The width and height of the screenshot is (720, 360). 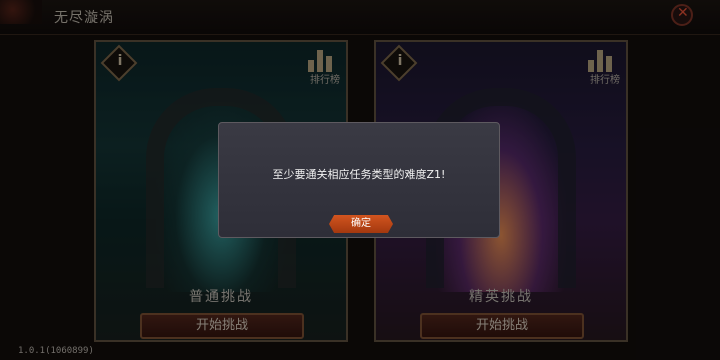 I want to click on confirm-button: 确定, so click(x=361, y=224).